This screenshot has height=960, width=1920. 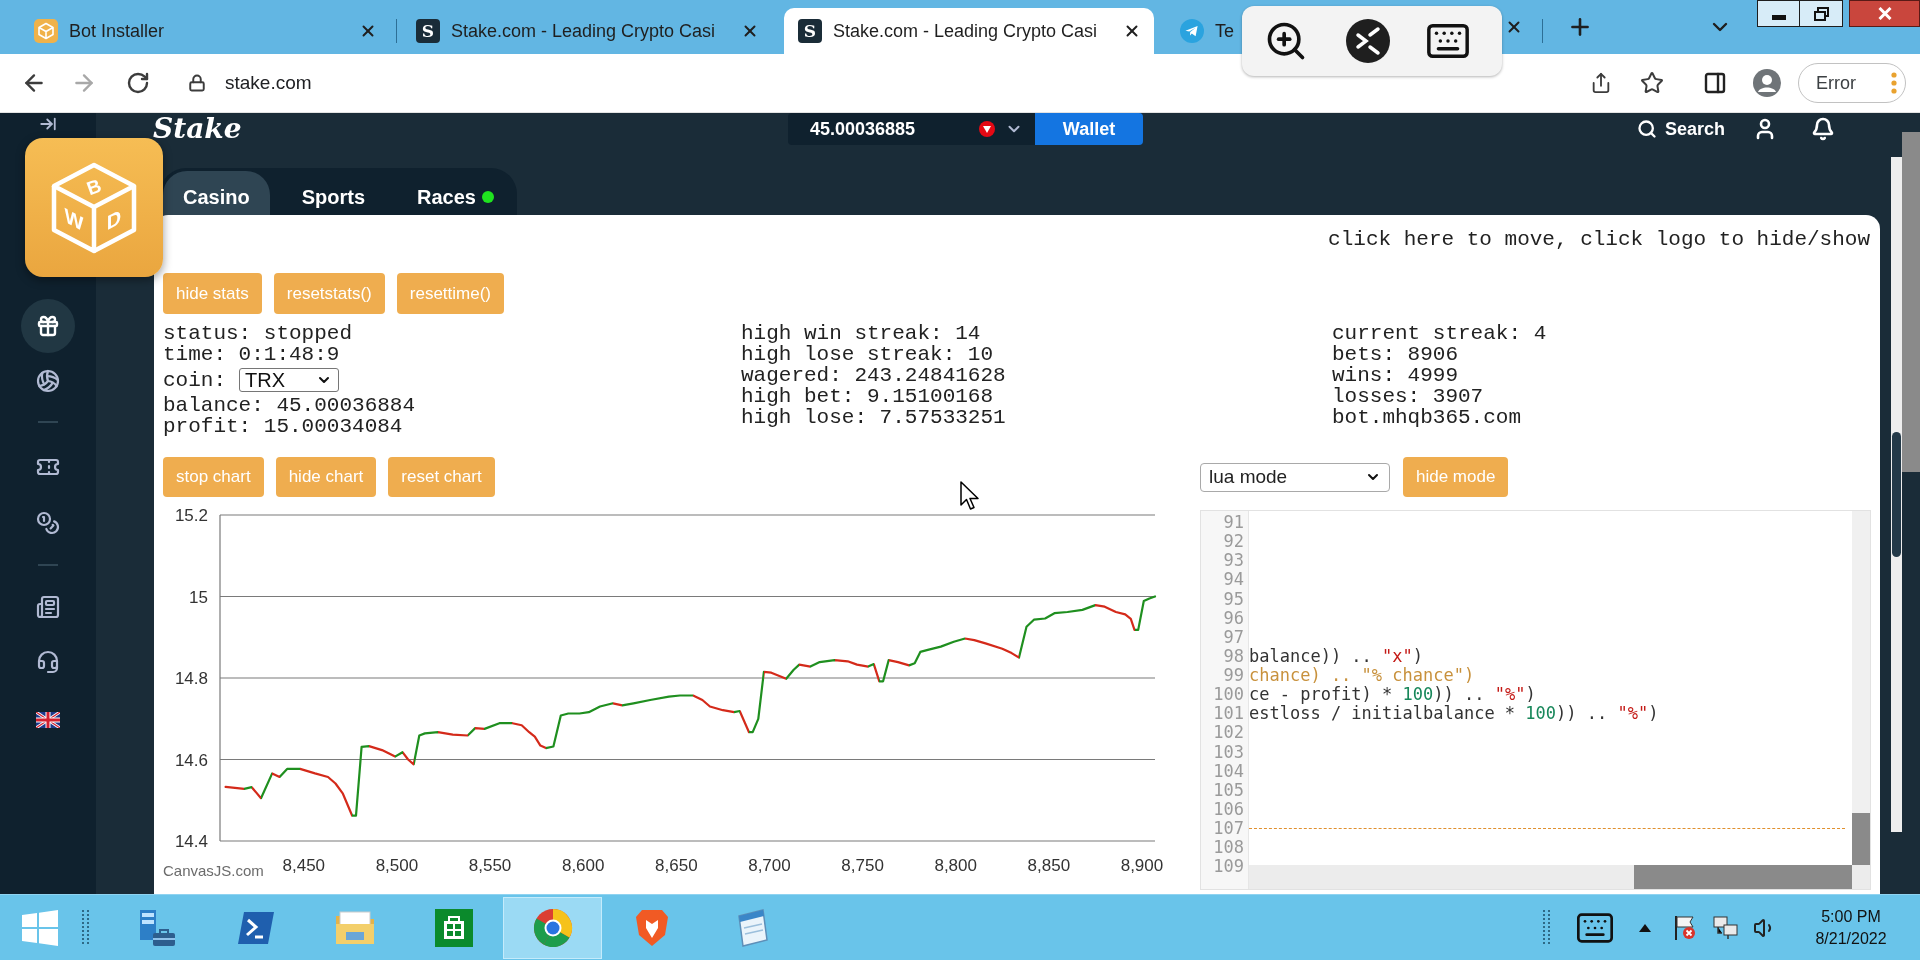 What do you see at coordinates (1408, 396) in the screenshot?
I see `stat-text: losses: 3907` at bounding box center [1408, 396].